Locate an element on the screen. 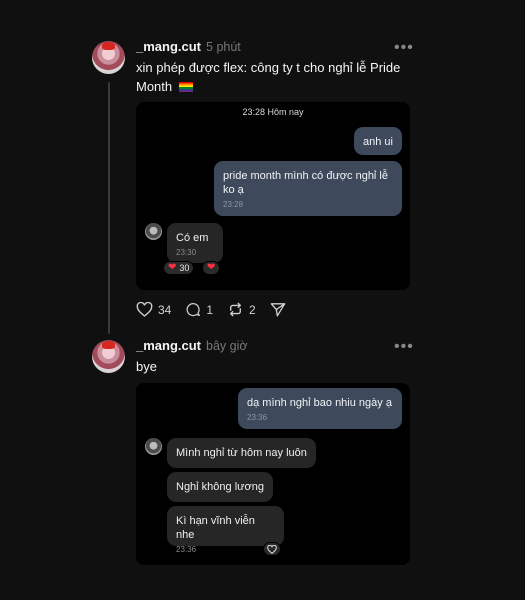 The height and width of the screenshot is (600, 525). reply-button: 1 is located at coordinates (199, 309).